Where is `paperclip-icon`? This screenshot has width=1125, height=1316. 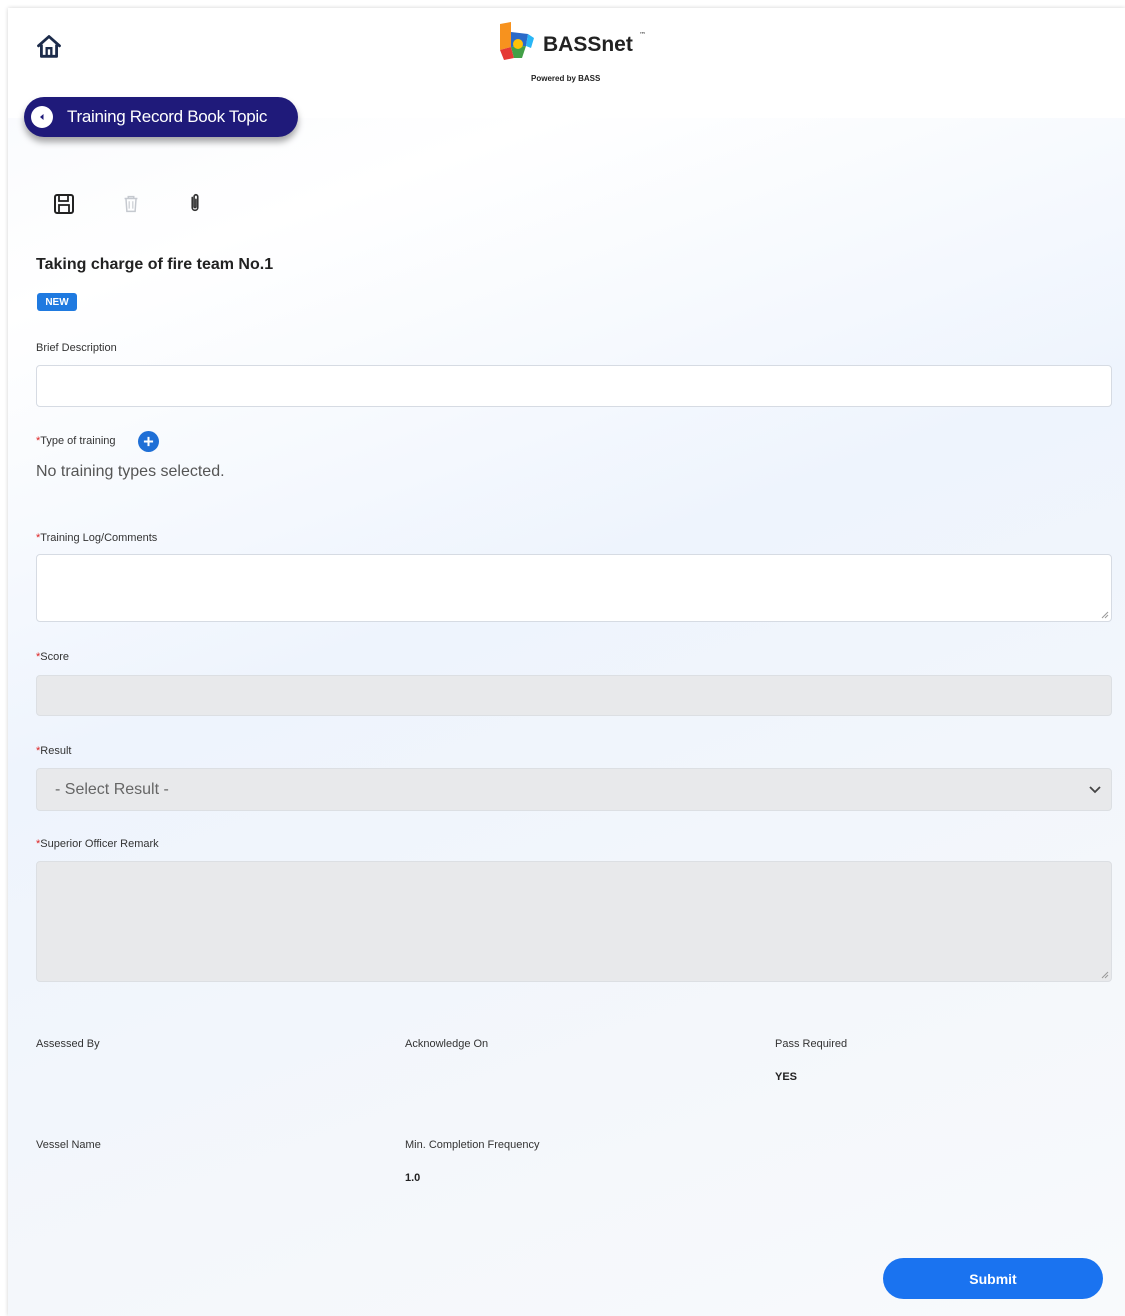 paperclip-icon is located at coordinates (195, 202).